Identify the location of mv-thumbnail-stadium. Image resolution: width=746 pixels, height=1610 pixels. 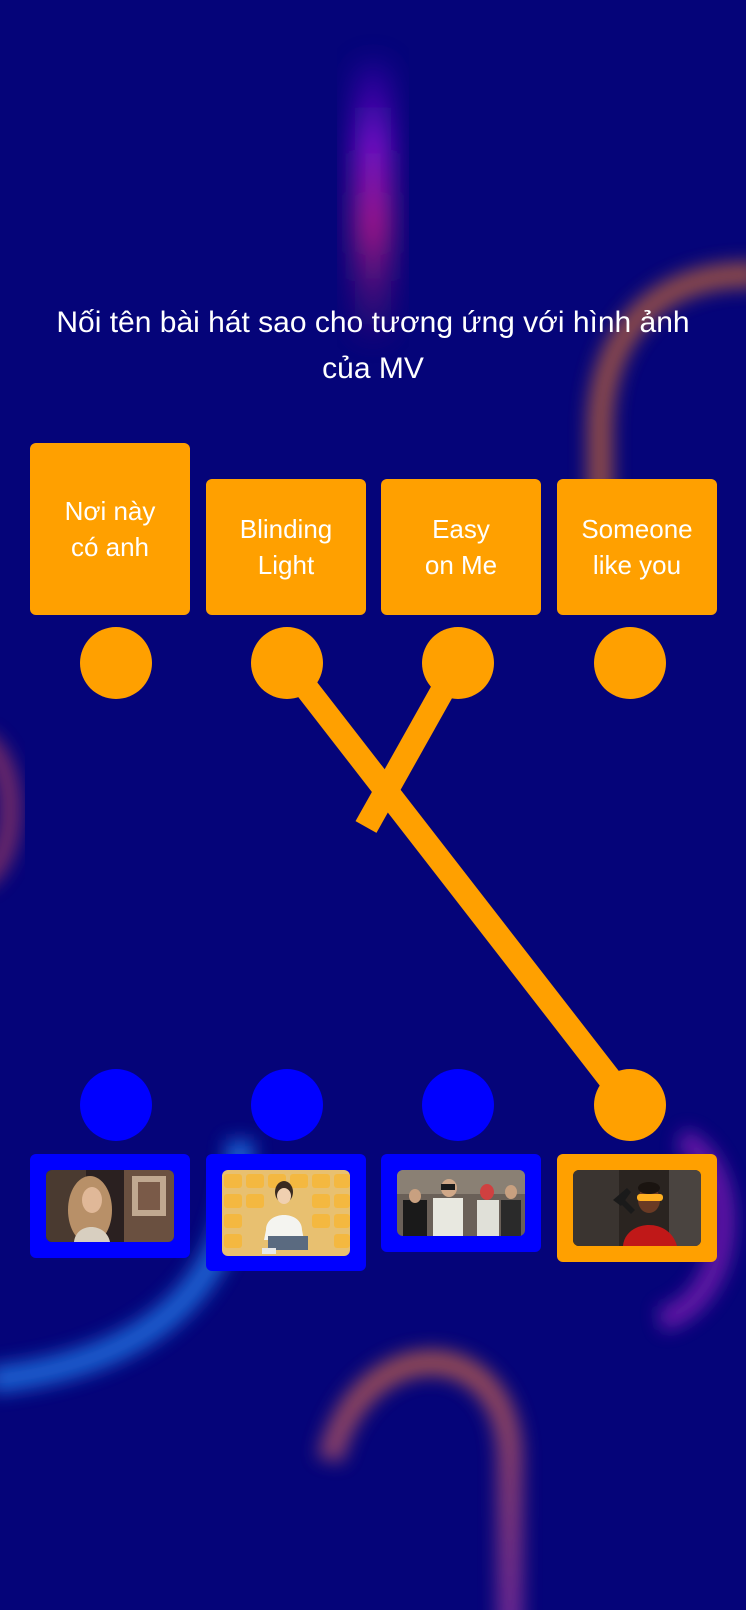
(286, 1213).